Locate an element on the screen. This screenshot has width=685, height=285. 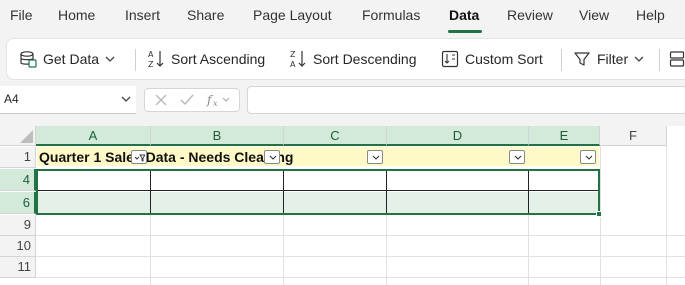
row-header-6: 6 is located at coordinates (18, 203).